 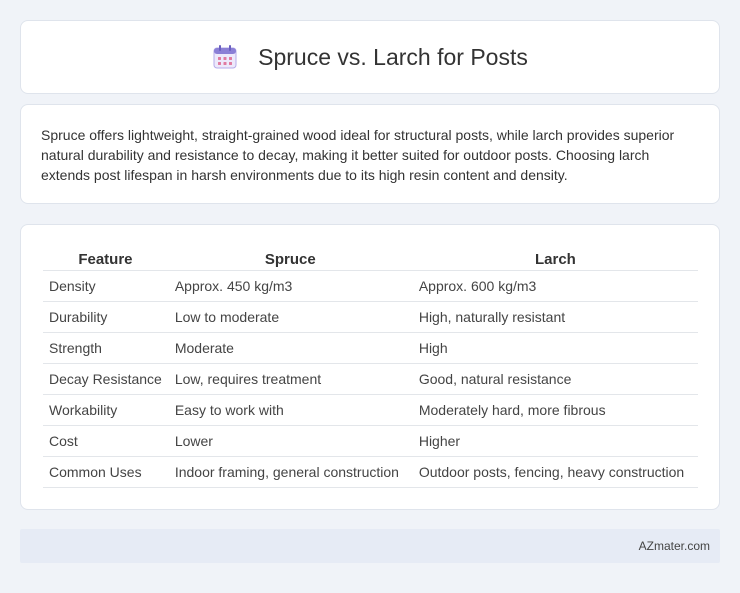 I want to click on page-title: Spruce vs. Larch for Posts, so click(x=393, y=56).